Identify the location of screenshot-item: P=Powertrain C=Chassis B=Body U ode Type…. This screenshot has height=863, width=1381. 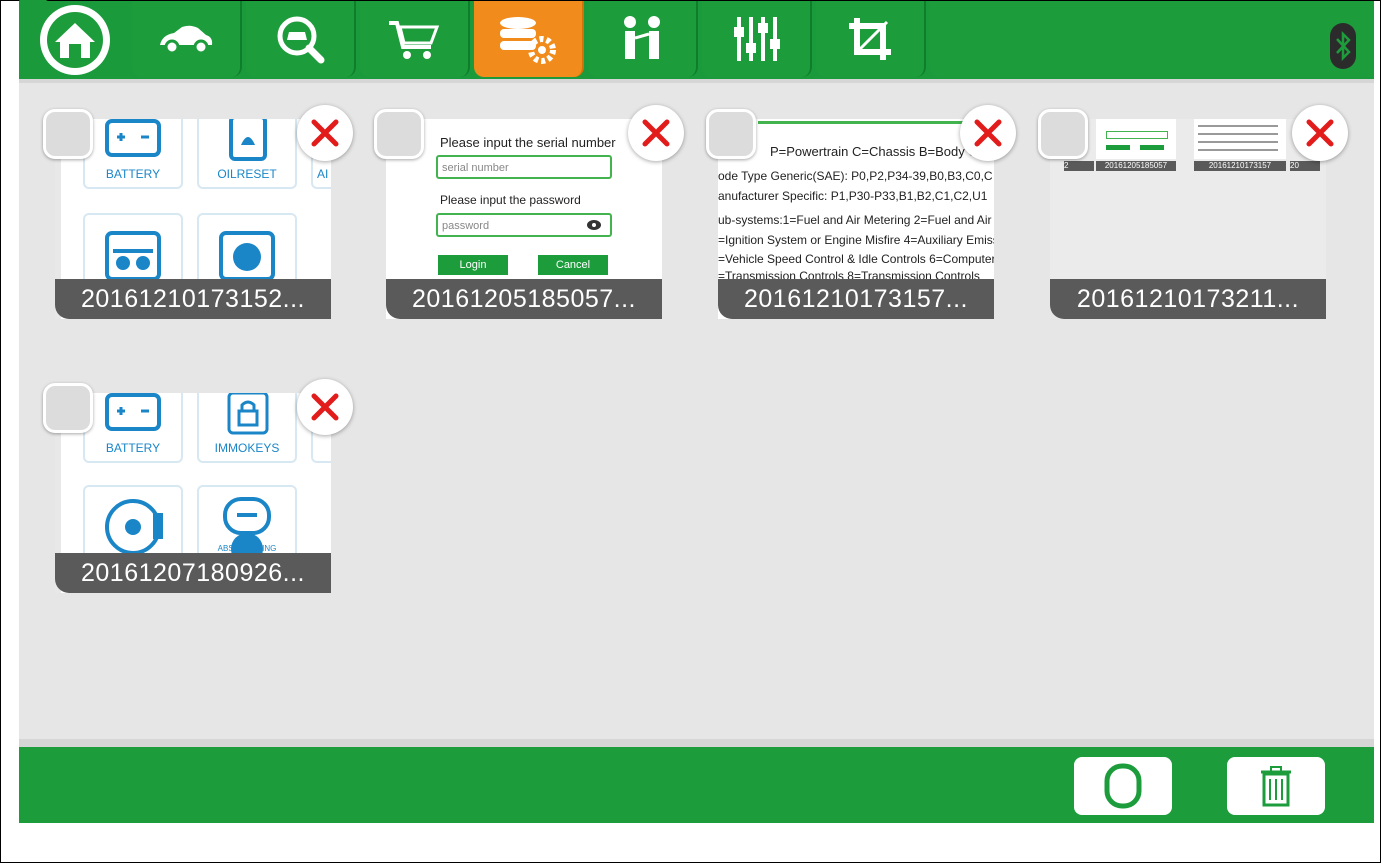
(861, 212).